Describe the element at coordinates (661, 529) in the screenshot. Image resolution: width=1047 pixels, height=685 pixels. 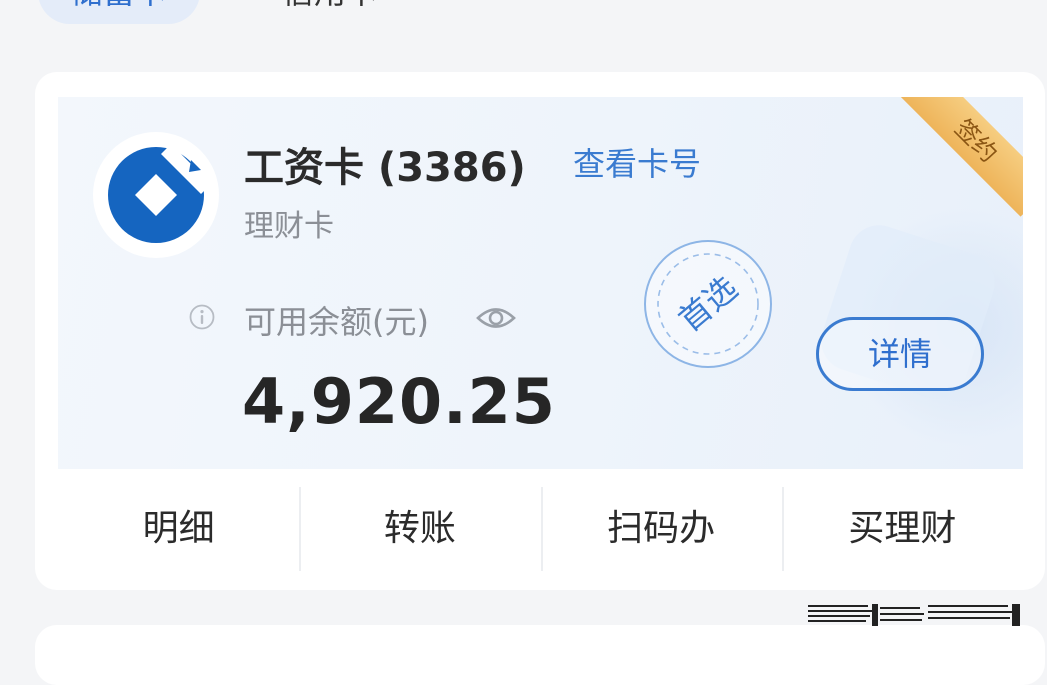
I see `action-scan-to-handle: 扫码办` at that location.